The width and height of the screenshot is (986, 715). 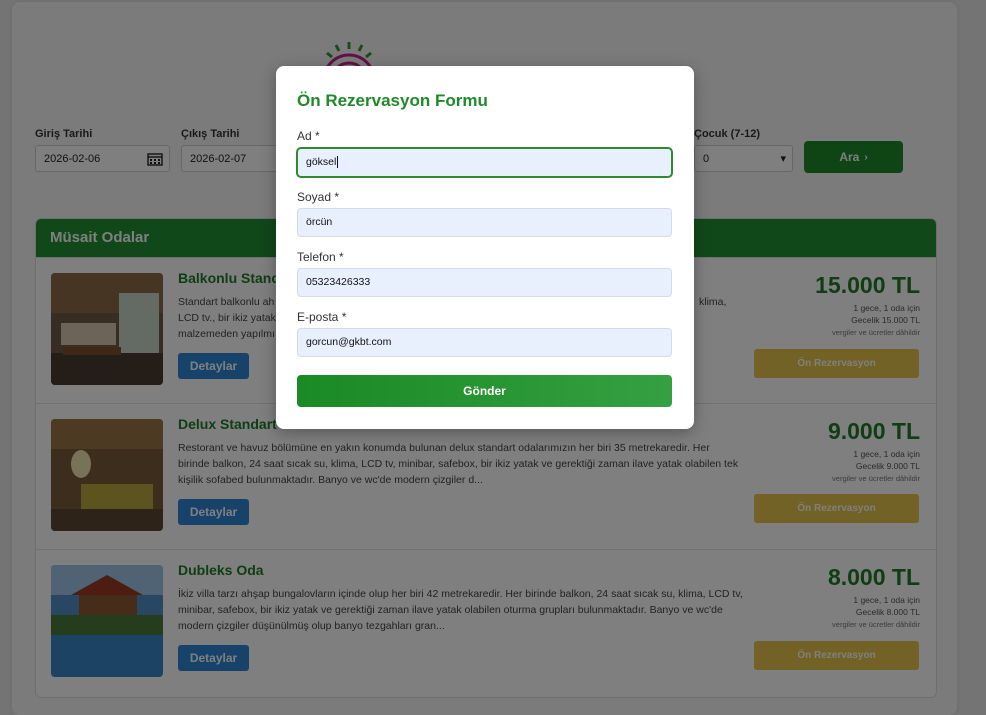 I want to click on last-name-value: örcün, so click(x=319, y=222).